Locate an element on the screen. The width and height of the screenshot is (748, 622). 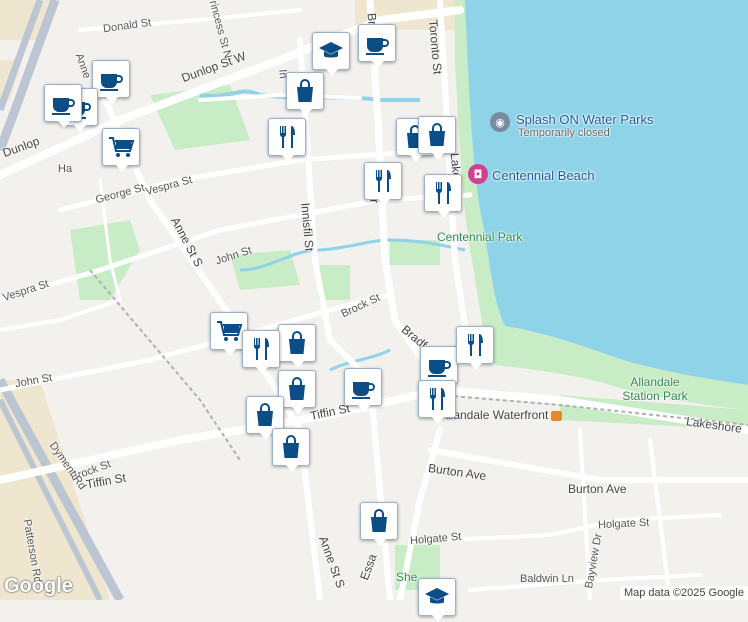
water-park-icon: ◉ is located at coordinates (500, 122).